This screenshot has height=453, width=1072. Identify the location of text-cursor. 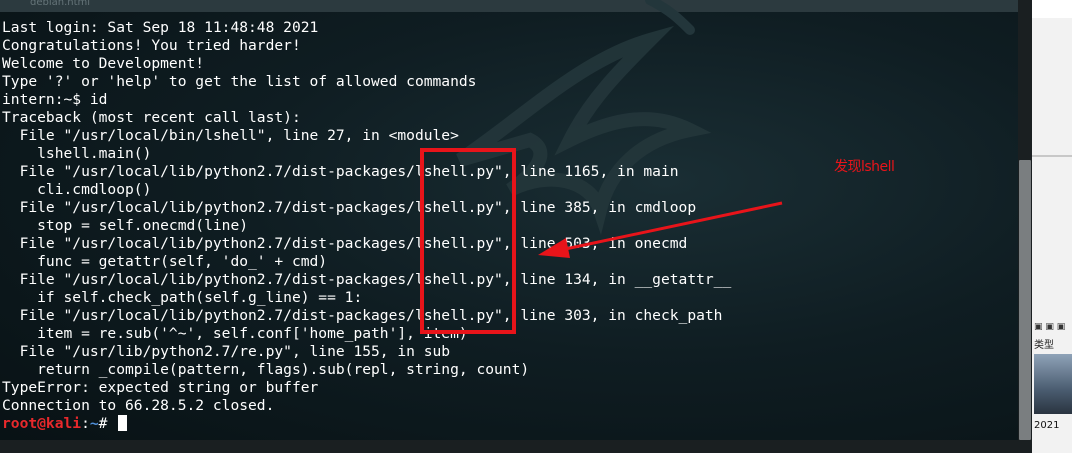
(123, 423).